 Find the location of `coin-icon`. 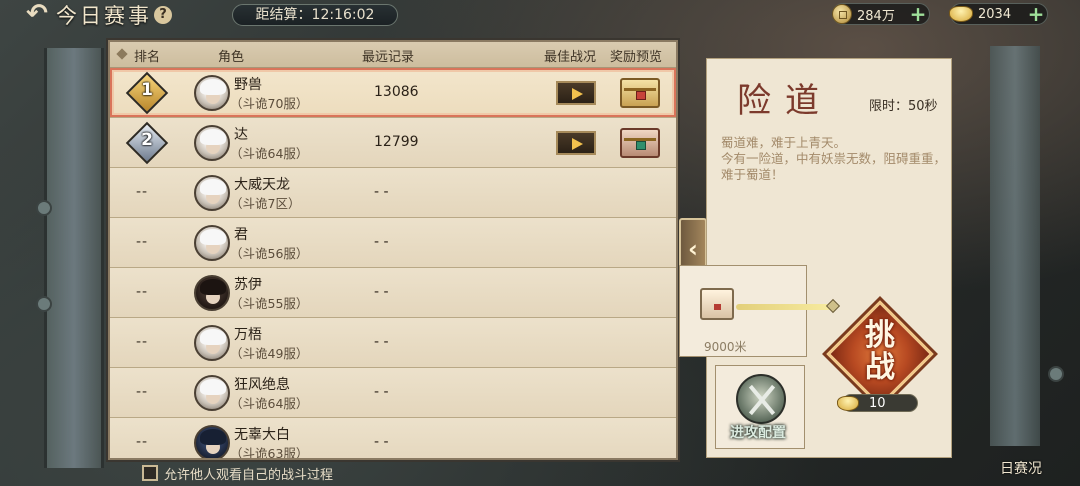

coin-icon is located at coordinates (842, 14).